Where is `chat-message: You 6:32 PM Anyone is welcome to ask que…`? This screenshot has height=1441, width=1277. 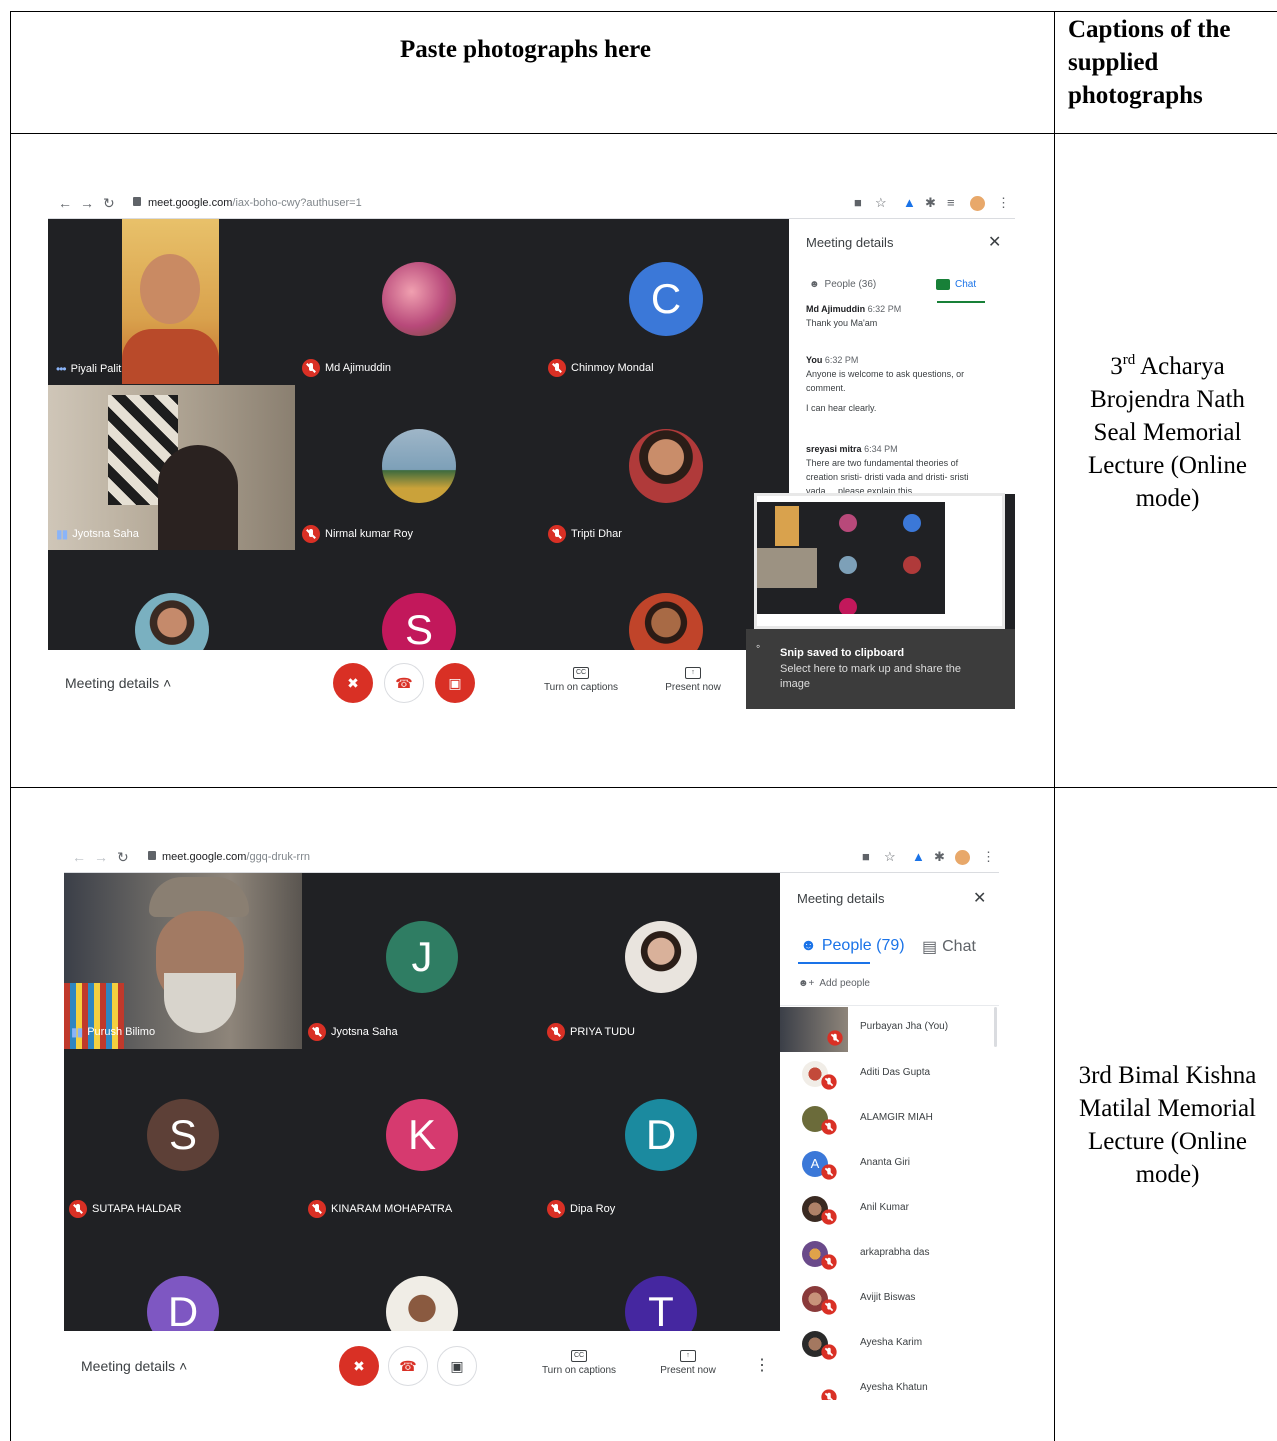 chat-message: You 6:32 PM Anyone is welcome to ask que… is located at coordinates (893, 384).